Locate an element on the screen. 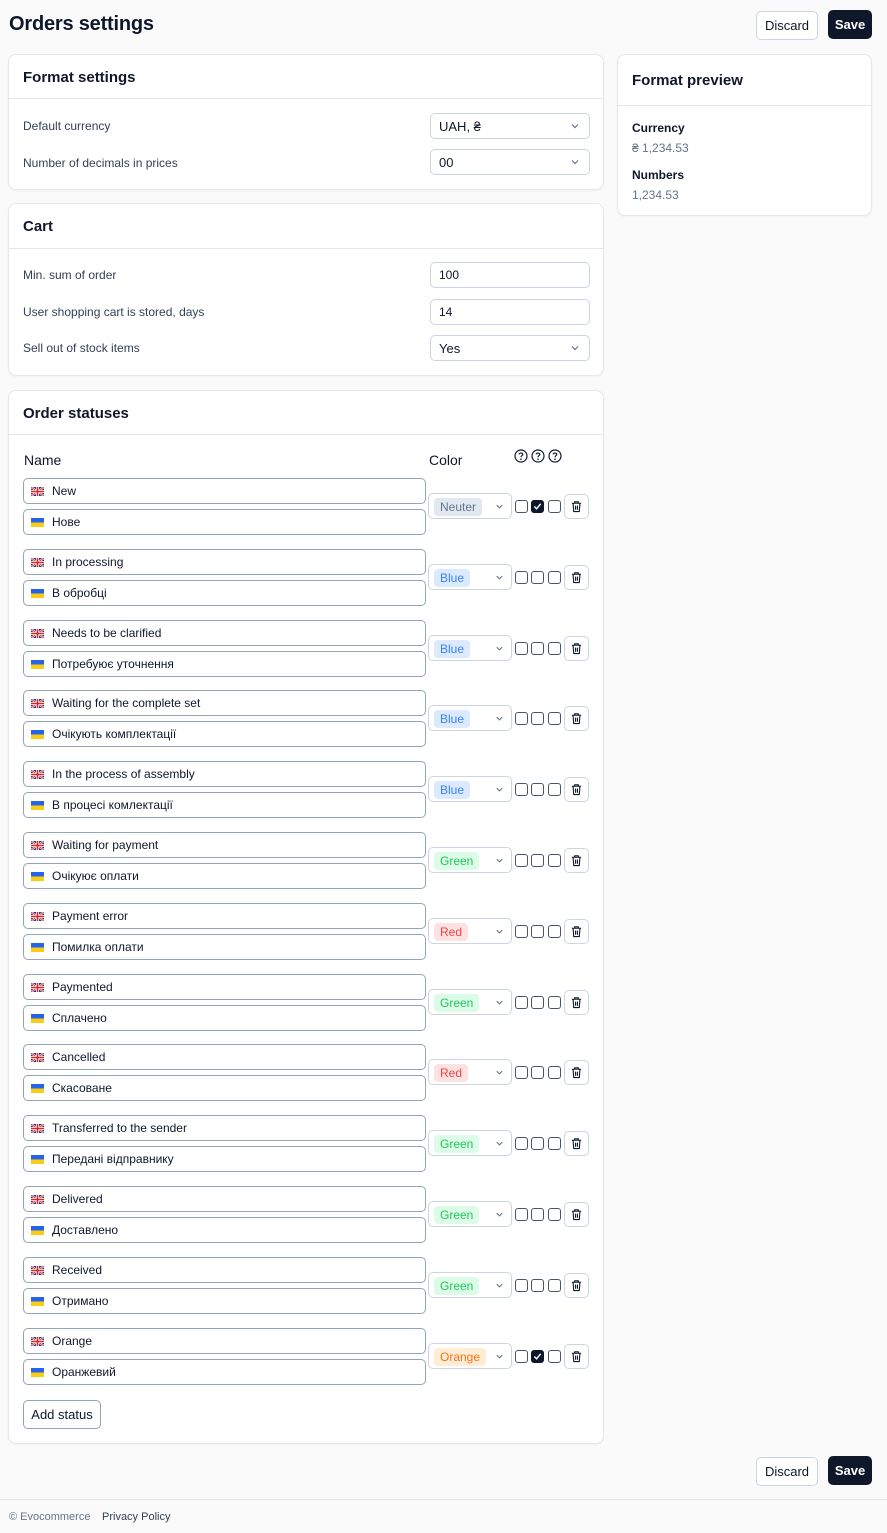 The width and height of the screenshot is (887, 1533). status-name-uk-input: В обробці is located at coordinates (224, 593).